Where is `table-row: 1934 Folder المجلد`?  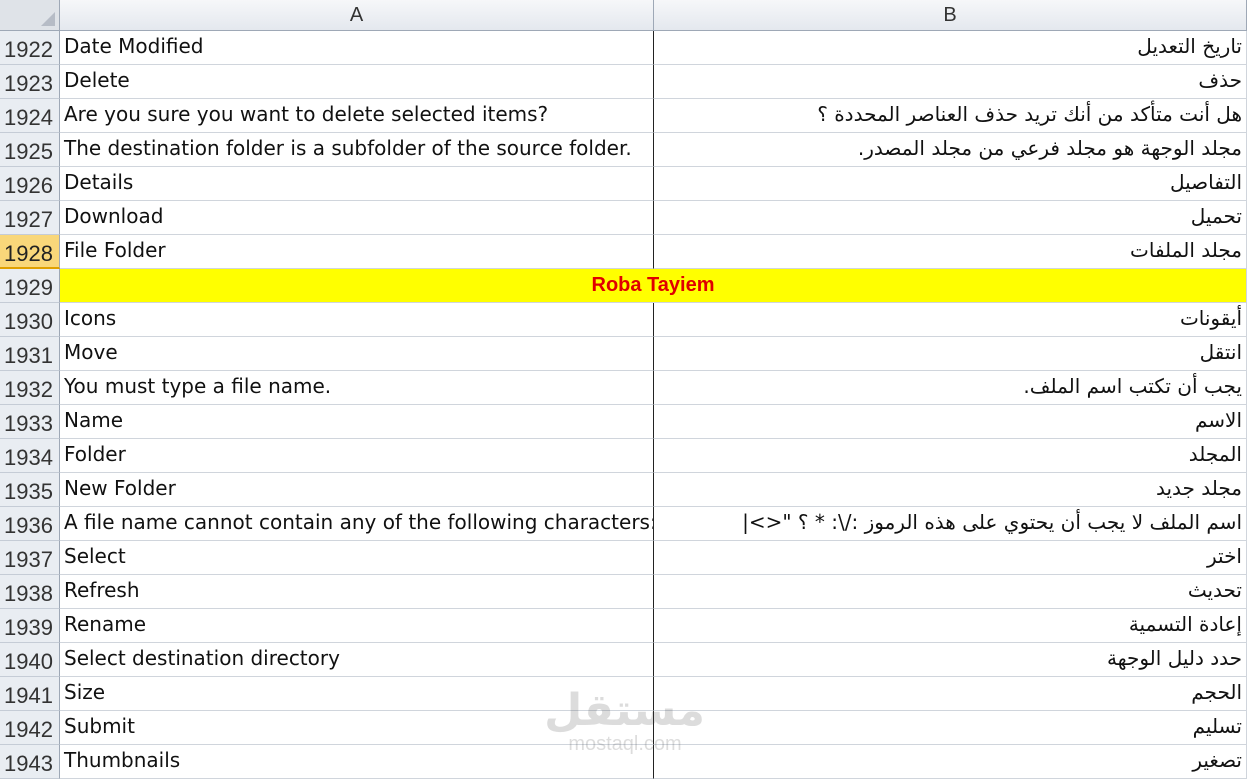 table-row: 1934 Folder المجلد is located at coordinates (623, 456).